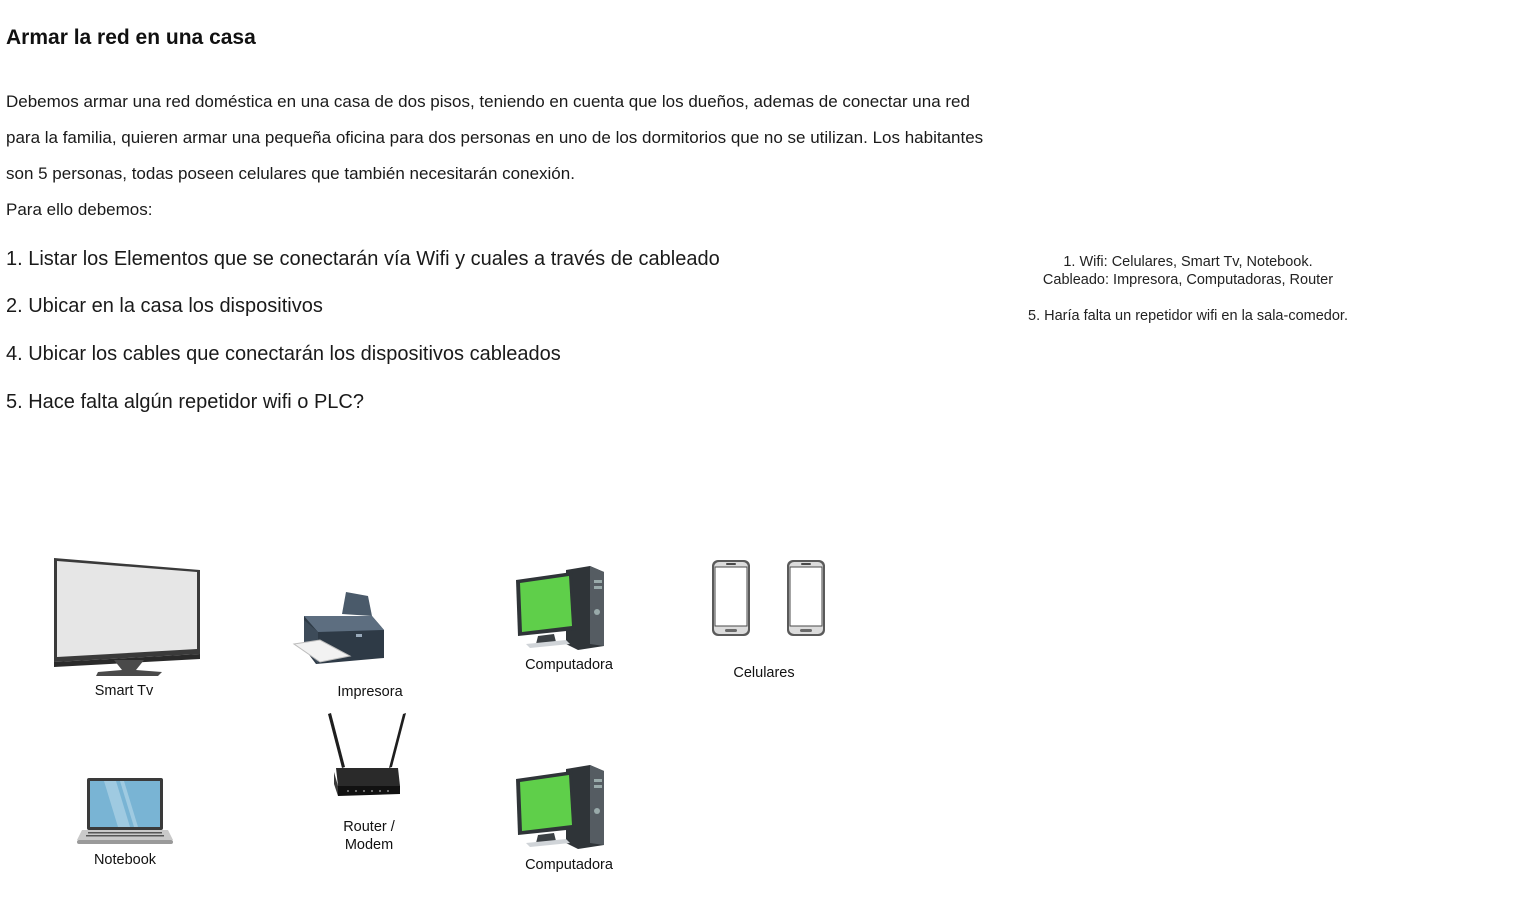 The image size is (1514, 910). What do you see at coordinates (164, 306) in the screenshot?
I see `task-2: 2. Ubicar en la casa los dispositivos` at bounding box center [164, 306].